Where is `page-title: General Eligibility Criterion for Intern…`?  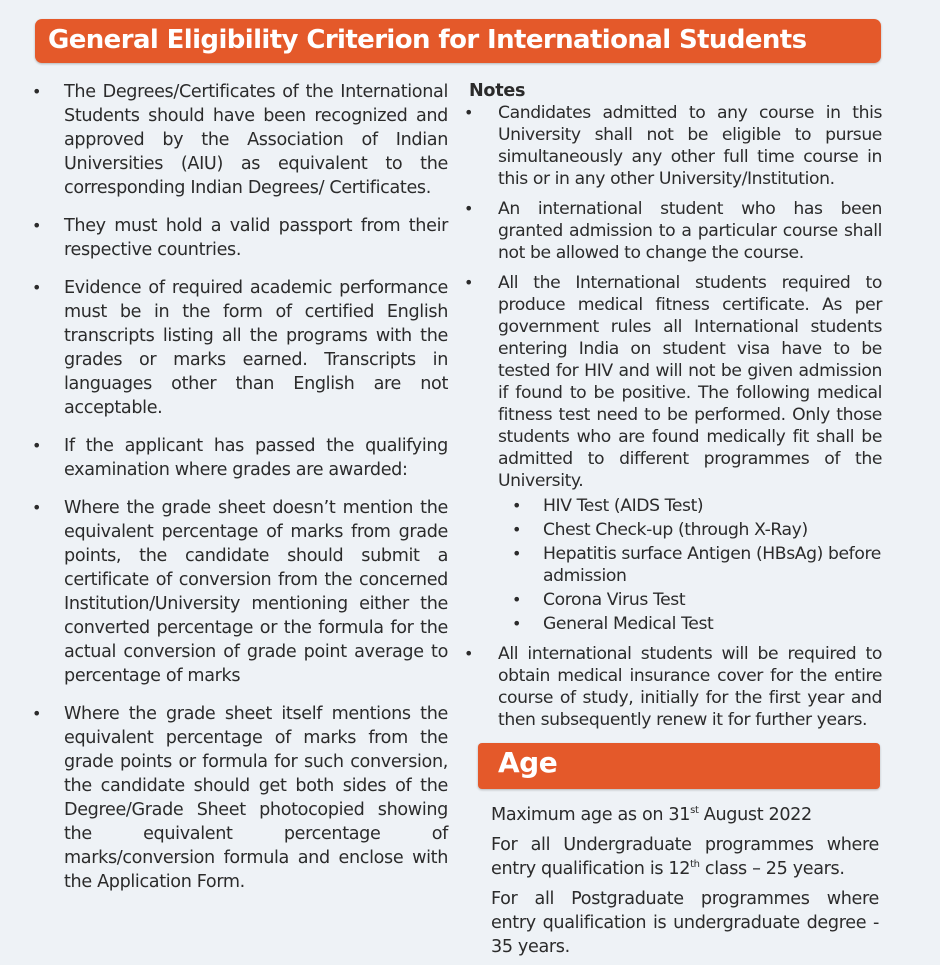
page-title: General Eligibility Criterion for Intern… is located at coordinates (427, 40).